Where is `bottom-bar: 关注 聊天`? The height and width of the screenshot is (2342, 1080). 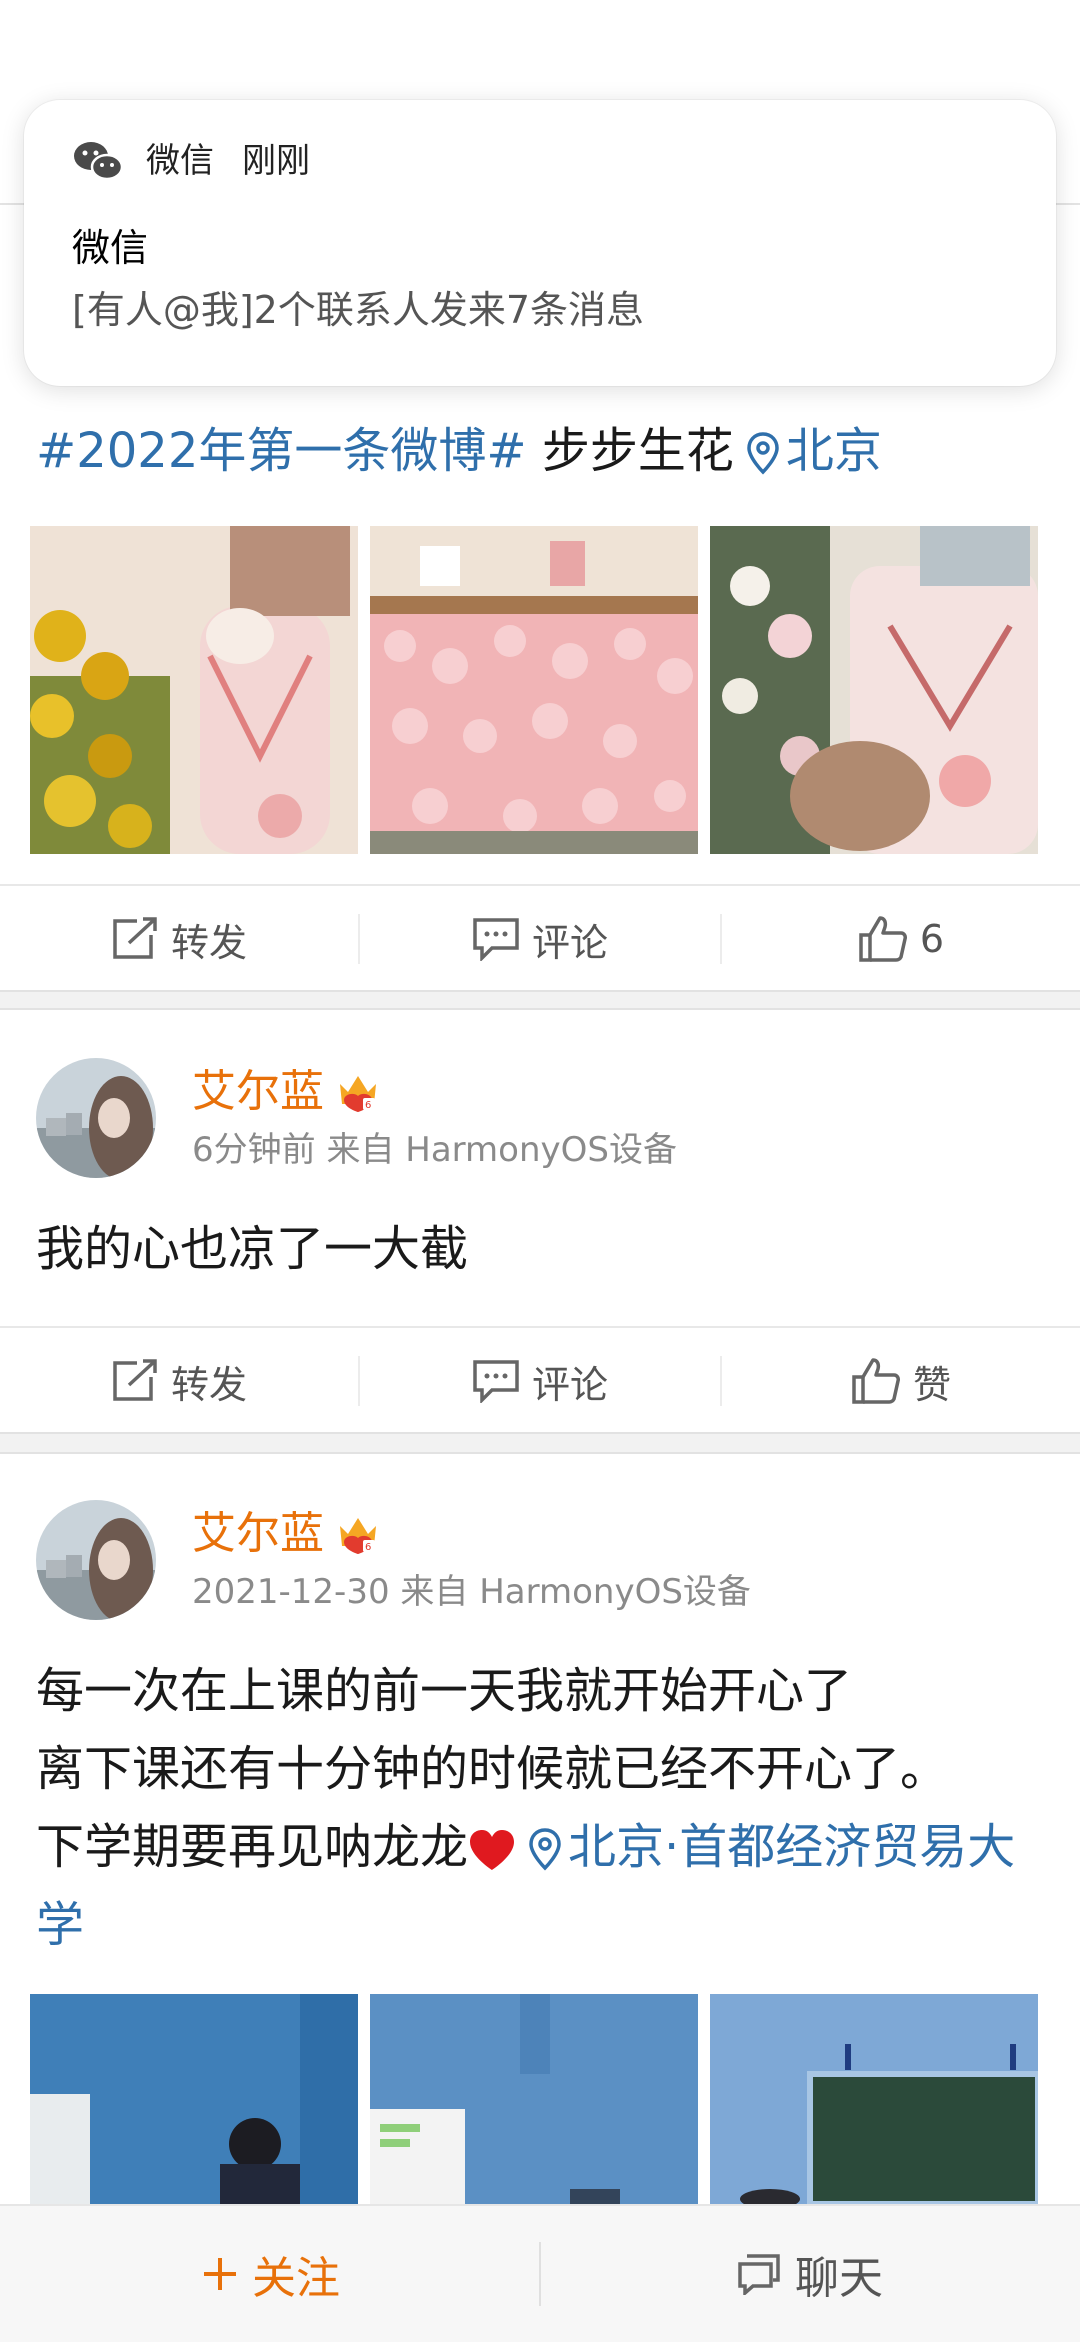 bottom-bar: 关注 聊天 is located at coordinates (540, 2273).